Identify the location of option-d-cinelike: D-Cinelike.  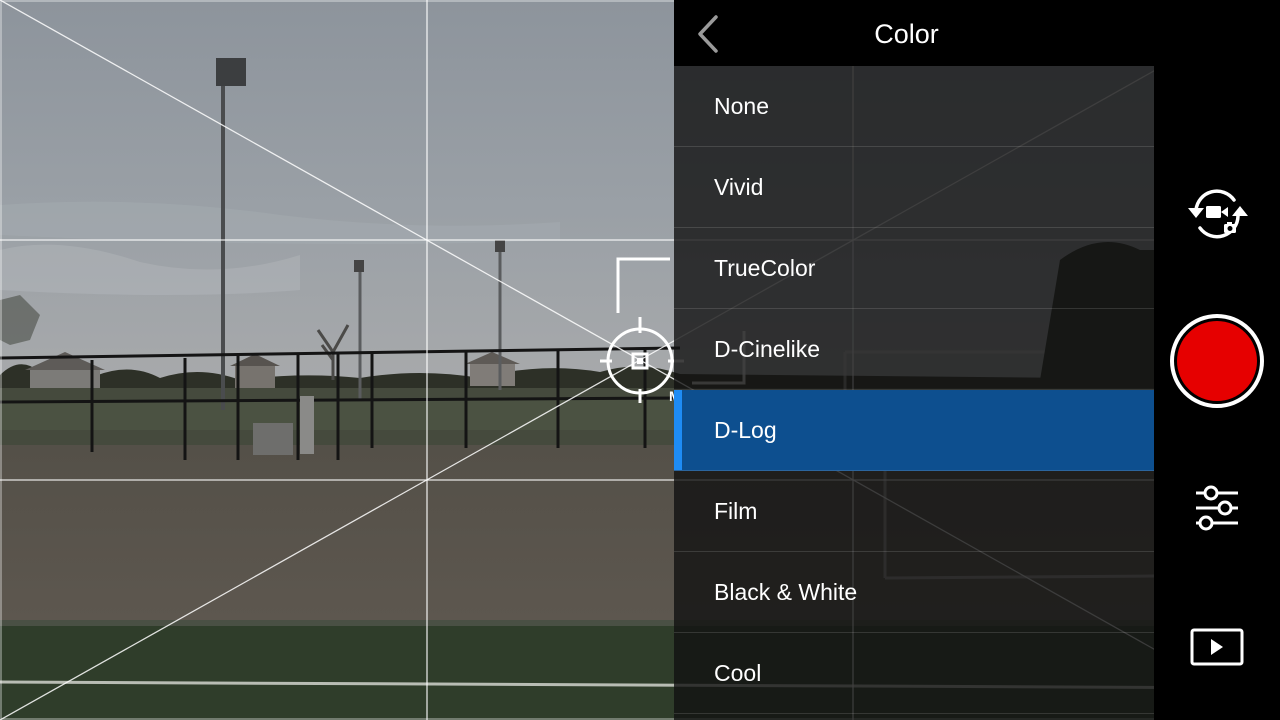
(914, 349).